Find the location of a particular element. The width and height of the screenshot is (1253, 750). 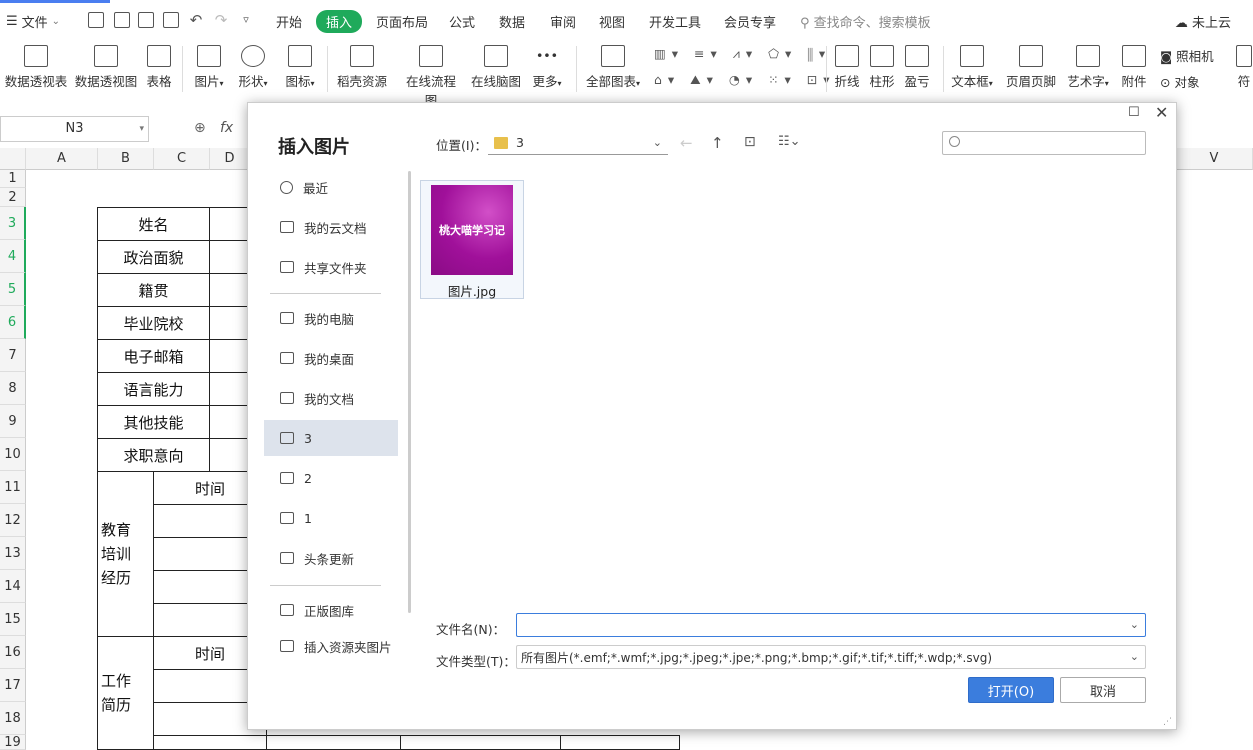

row-header: 3 is located at coordinates (13, 223).